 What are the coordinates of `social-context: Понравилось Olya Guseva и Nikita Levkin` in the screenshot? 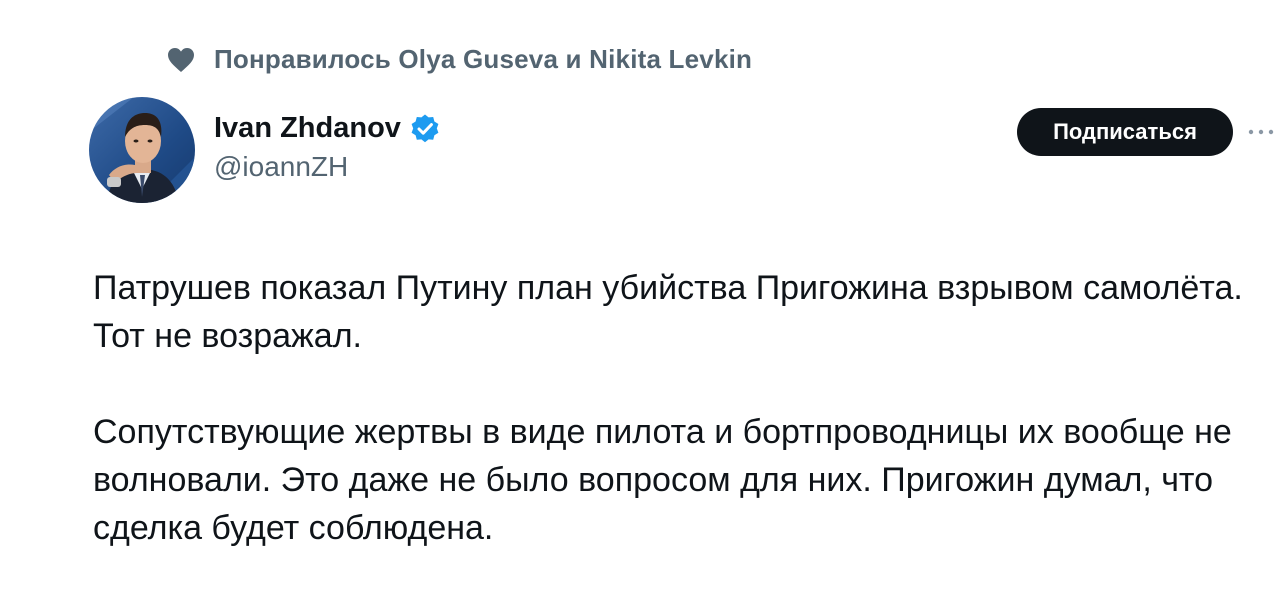 It's located at (459, 59).